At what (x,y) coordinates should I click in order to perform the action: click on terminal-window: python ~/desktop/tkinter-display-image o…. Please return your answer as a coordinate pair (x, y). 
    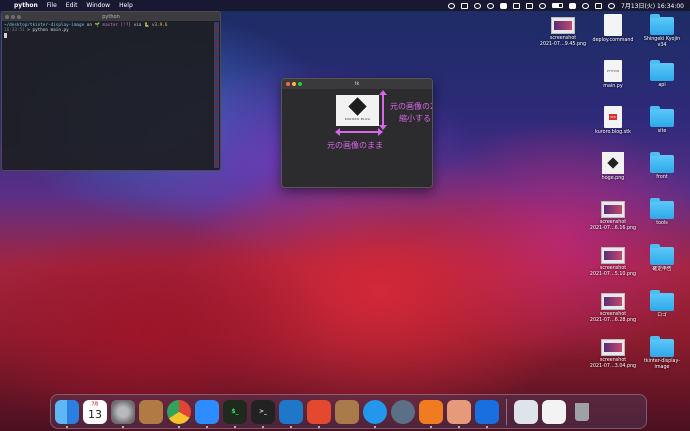
    Looking at the image, I should click on (111, 91).